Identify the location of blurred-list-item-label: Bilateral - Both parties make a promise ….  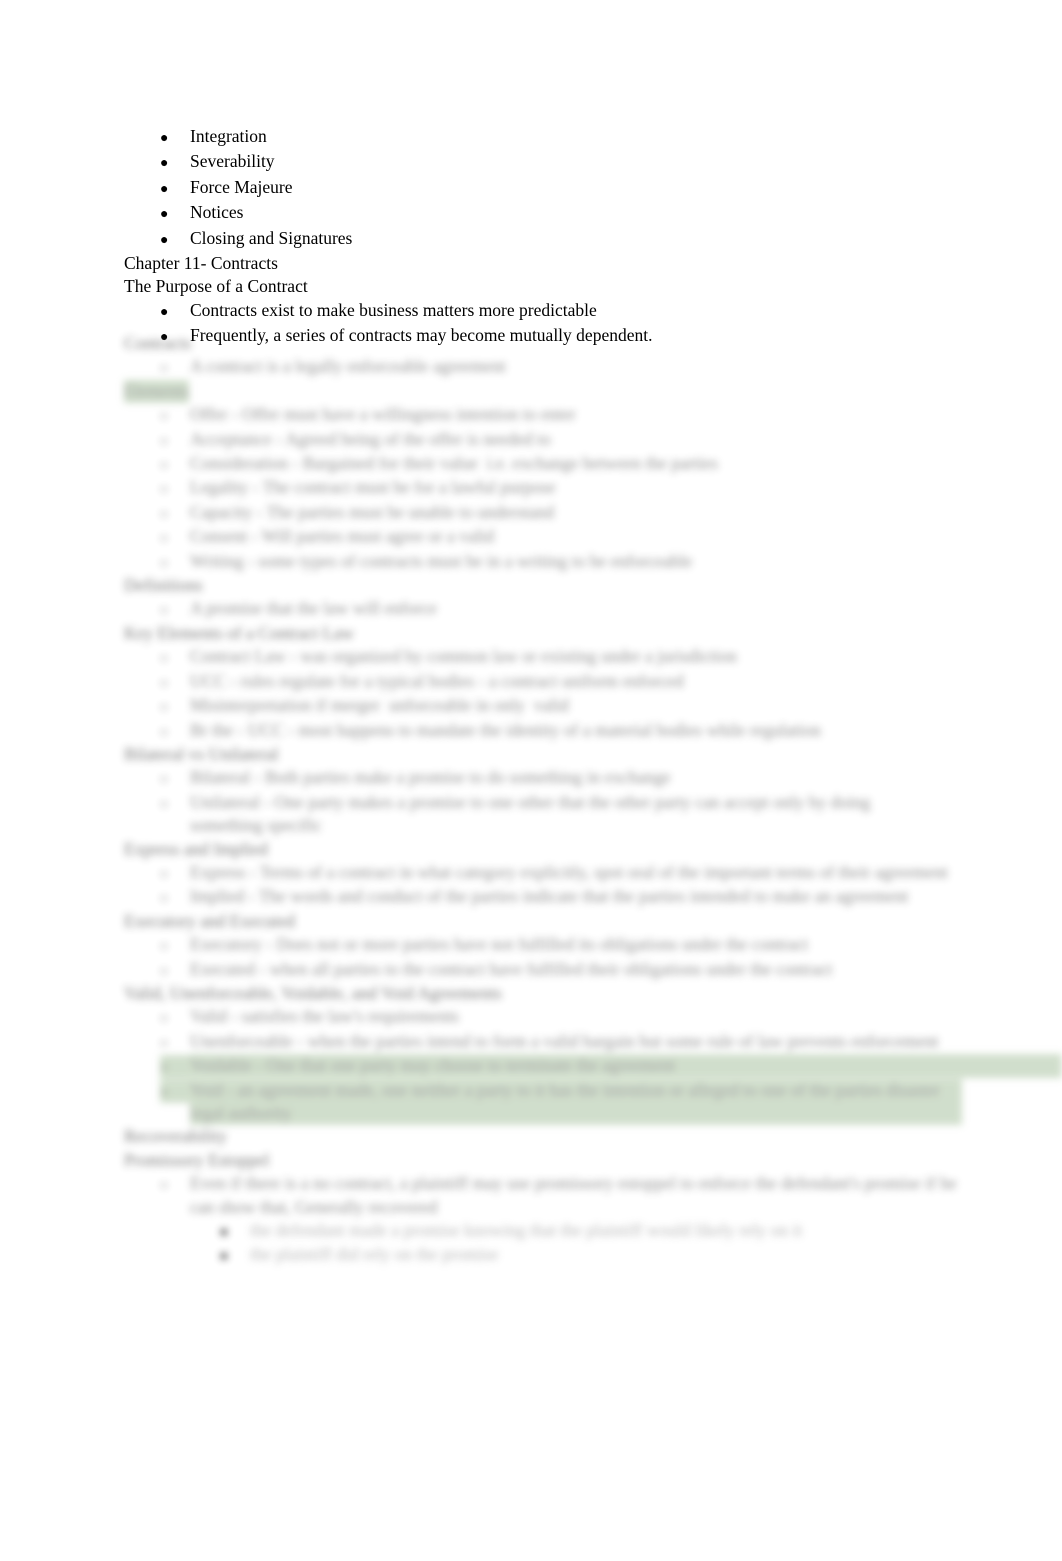
(430, 777).